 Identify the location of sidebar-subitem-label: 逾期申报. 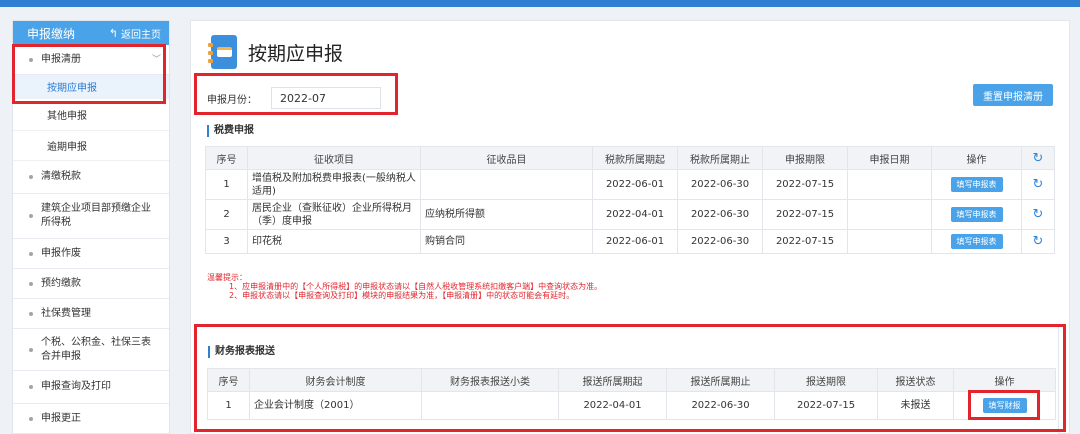
(67, 147).